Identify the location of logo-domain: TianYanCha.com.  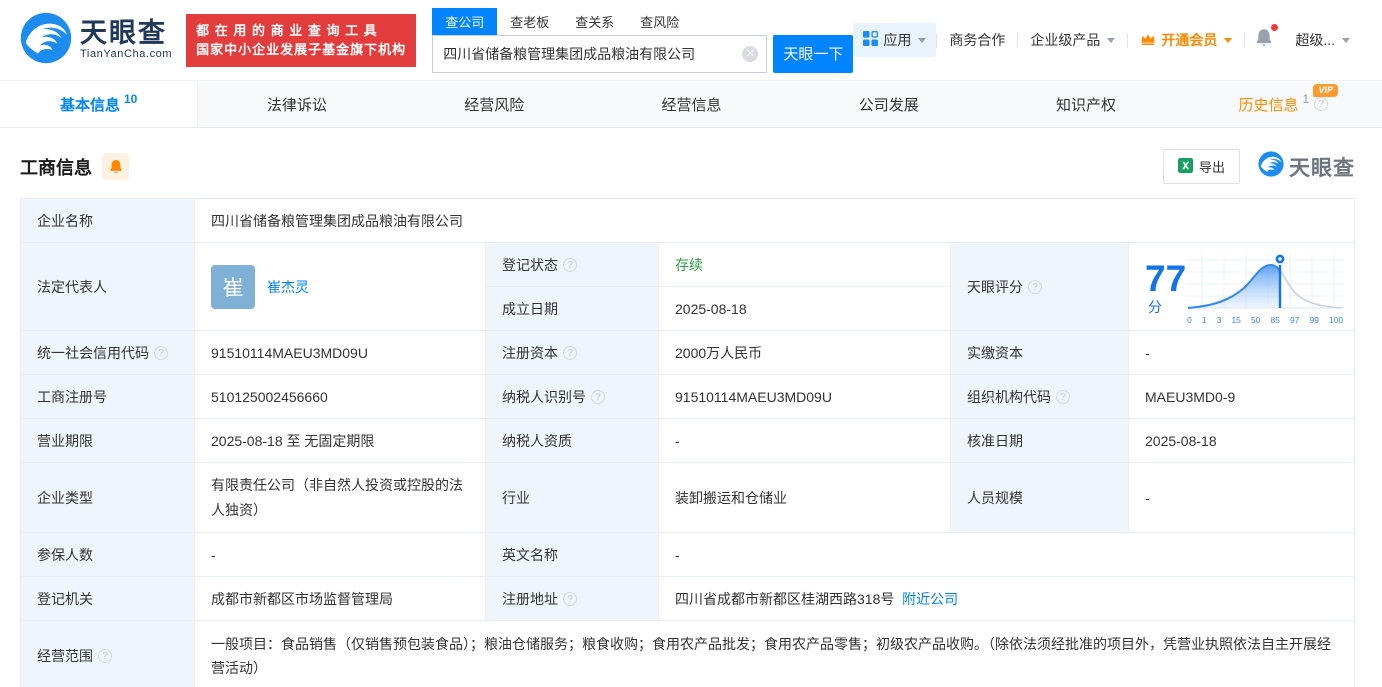
(126, 54).